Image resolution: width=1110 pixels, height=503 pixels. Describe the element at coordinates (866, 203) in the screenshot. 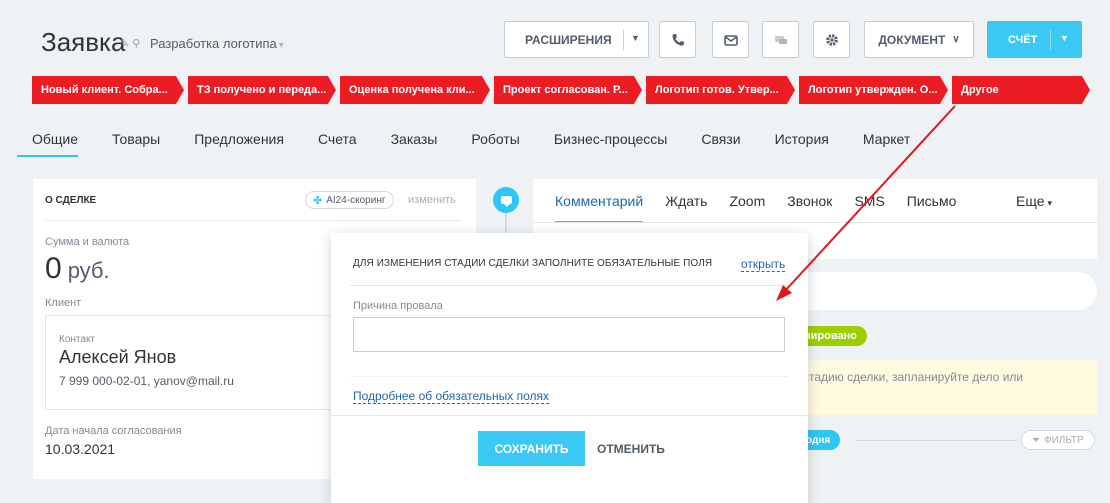

I see `annotation-arrow` at that location.